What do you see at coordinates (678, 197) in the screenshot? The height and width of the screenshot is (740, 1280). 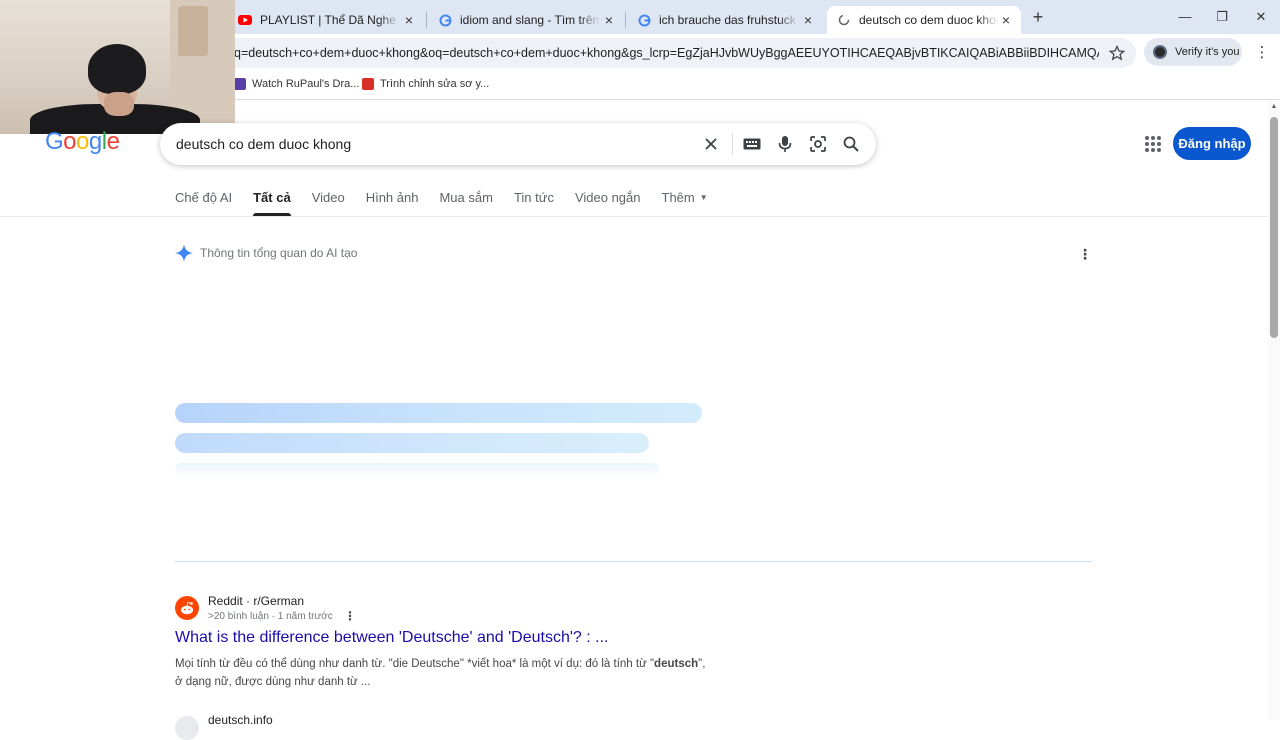 I see `tab-label: Thêm` at bounding box center [678, 197].